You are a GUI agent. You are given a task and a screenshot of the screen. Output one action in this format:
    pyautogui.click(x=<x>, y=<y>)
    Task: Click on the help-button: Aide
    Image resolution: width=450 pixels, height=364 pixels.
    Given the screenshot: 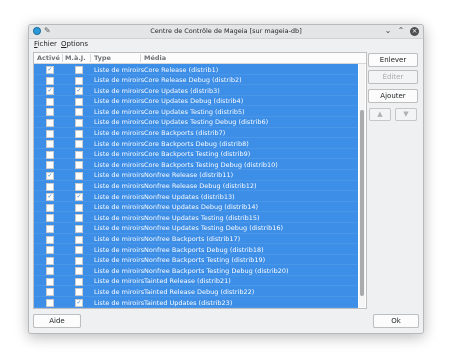 What is the action you would take?
    pyautogui.click(x=57, y=321)
    